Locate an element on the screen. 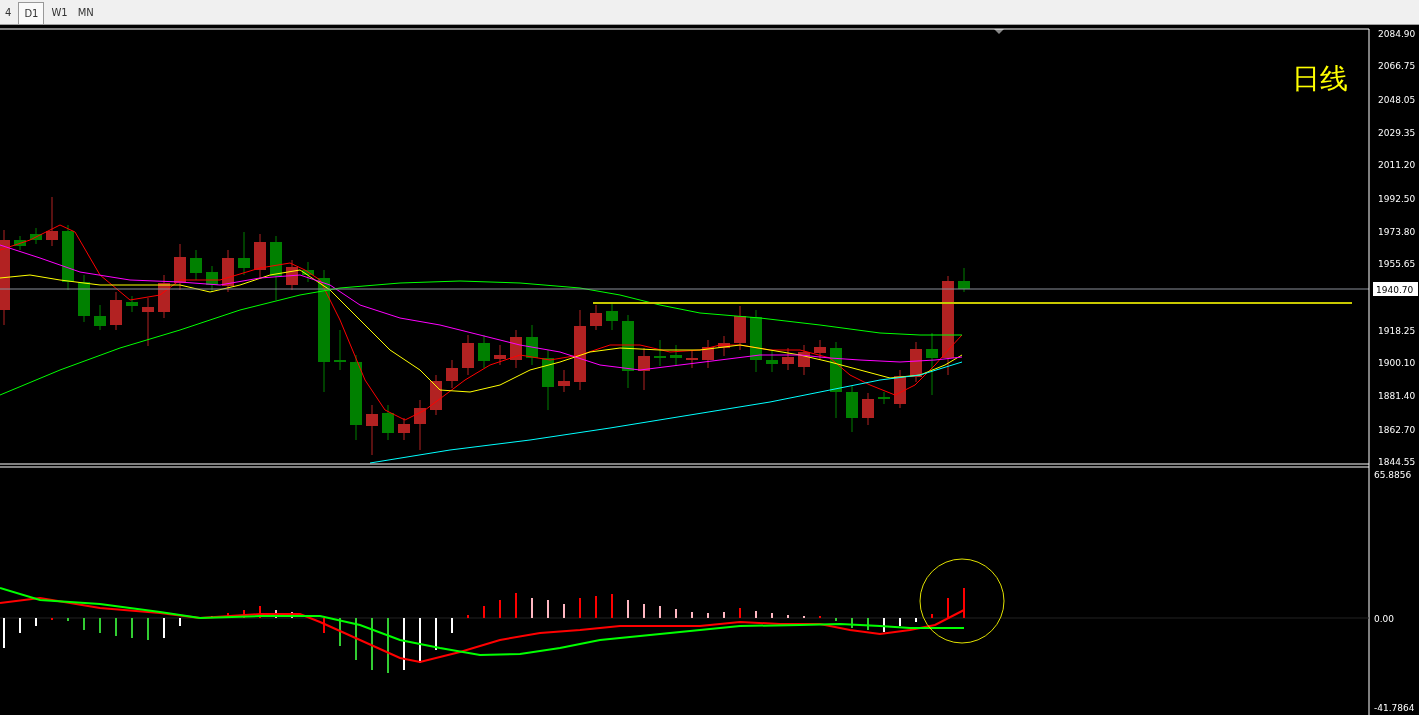 The width and height of the screenshot is (1419, 715). timeframe-tab: D1 is located at coordinates (31, 13).